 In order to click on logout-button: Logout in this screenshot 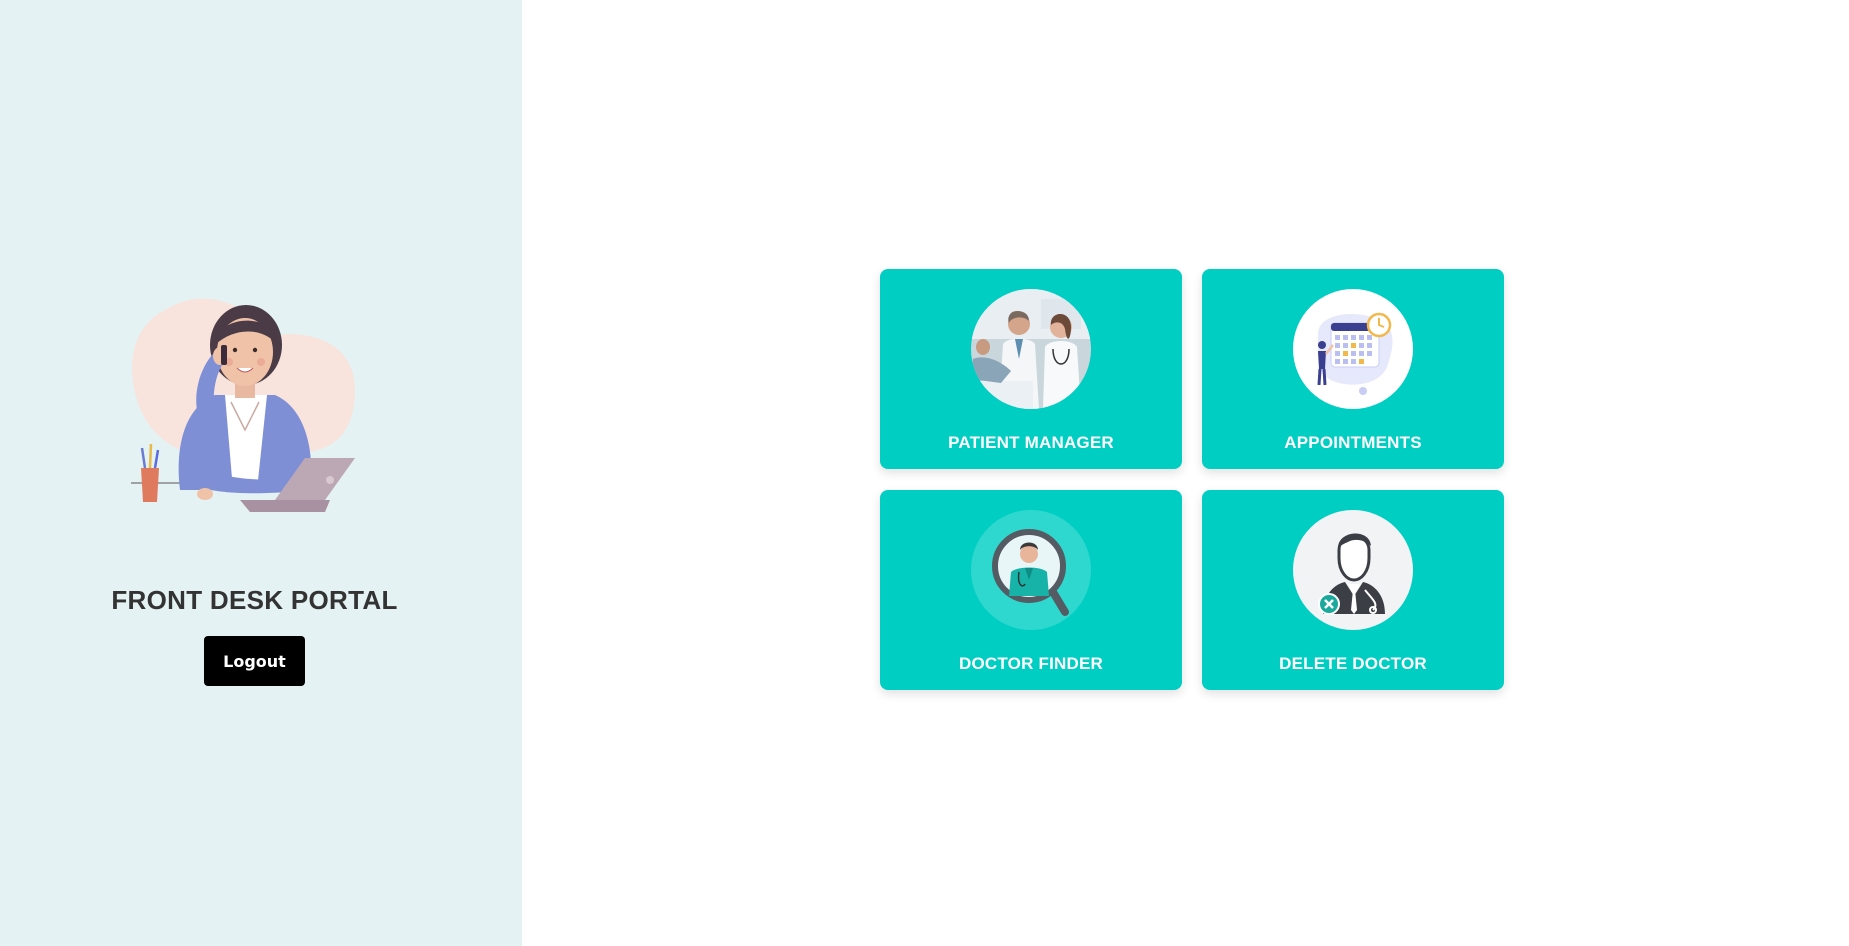, I will do `click(254, 661)`.